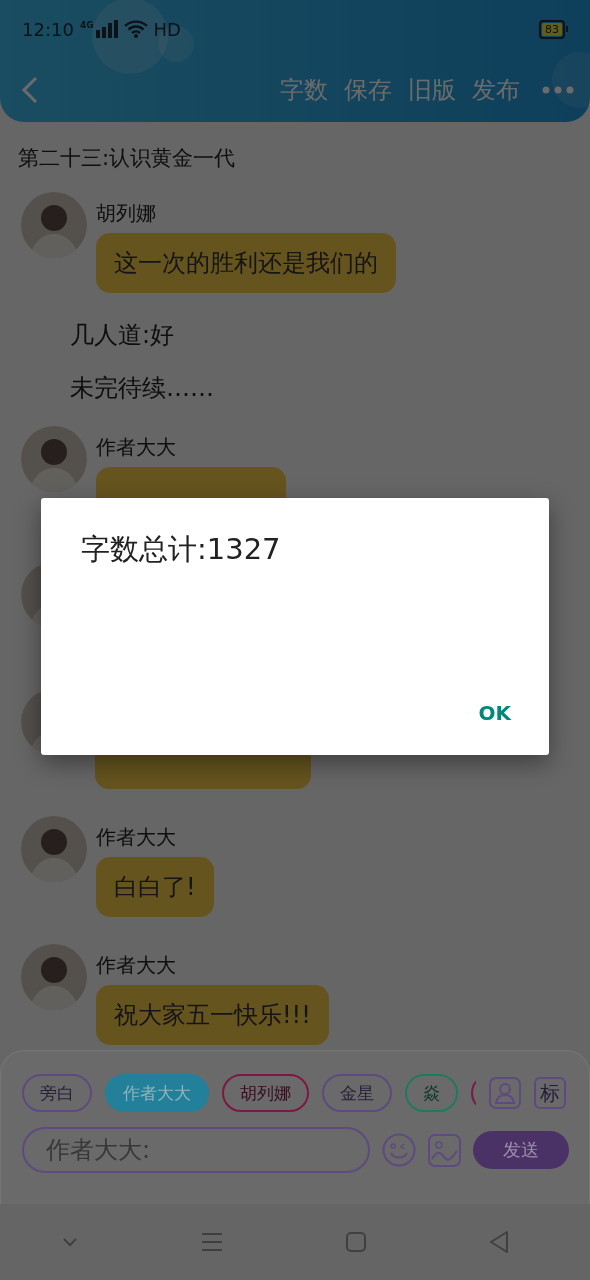 The width and height of the screenshot is (590, 1280). What do you see at coordinates (69, 1242) in the screenshot?
I see `collapse-icon` at bounding box center [69, 1242].